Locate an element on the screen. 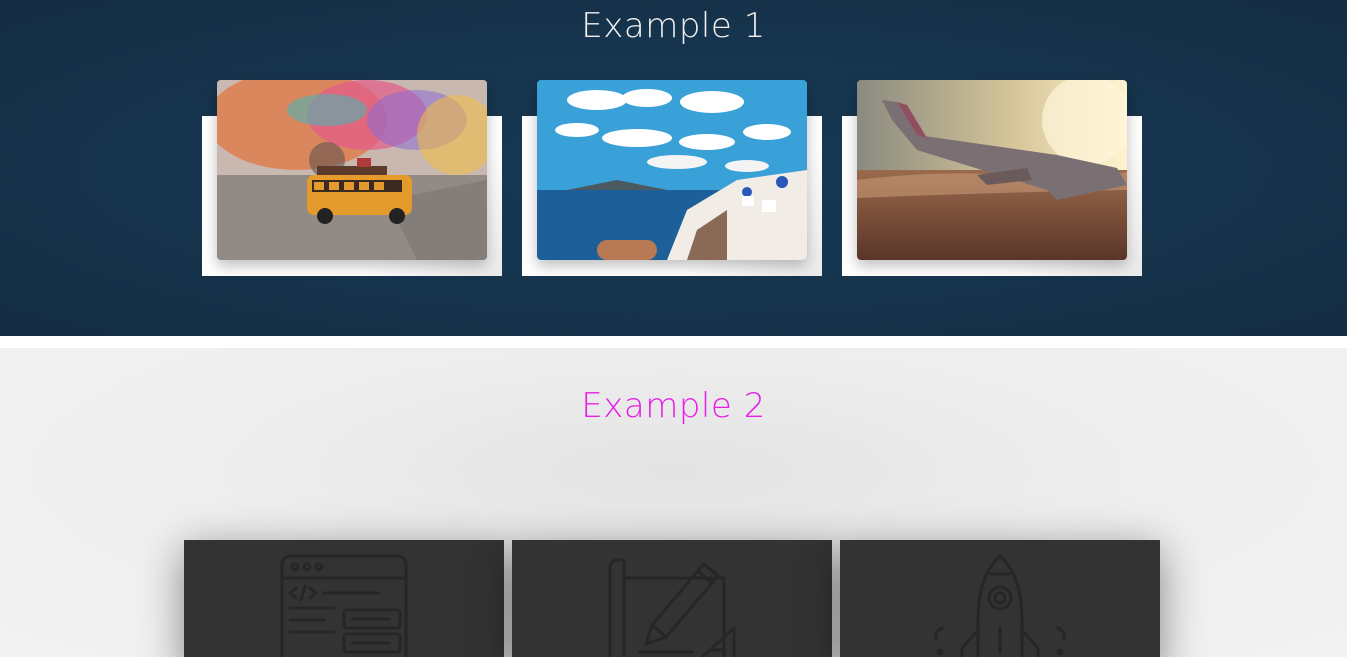 The width and height of the screenshot is (1347, 657). code-window-icon is located at coordinates (344, 605).